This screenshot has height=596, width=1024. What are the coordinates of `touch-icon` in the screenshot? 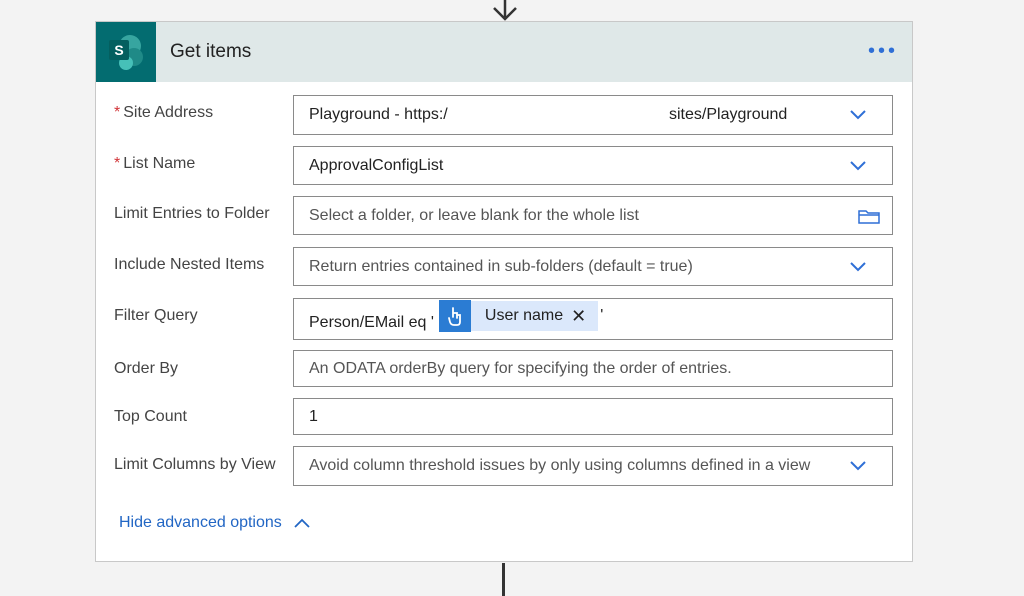 It's located at (454, 316).